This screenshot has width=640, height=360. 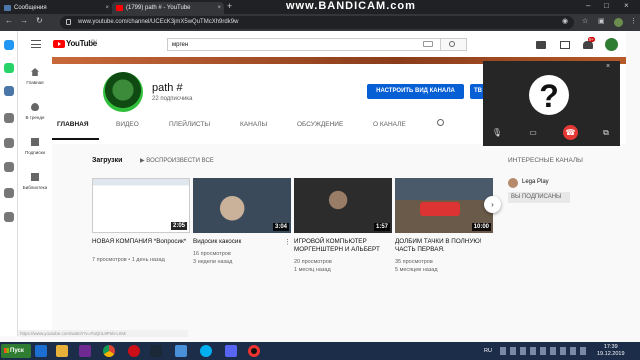 What do you see at coordinates (109, 260) in the screenshot?
I see `video-views: 7 просмотров` at bounding box center [109, 260].